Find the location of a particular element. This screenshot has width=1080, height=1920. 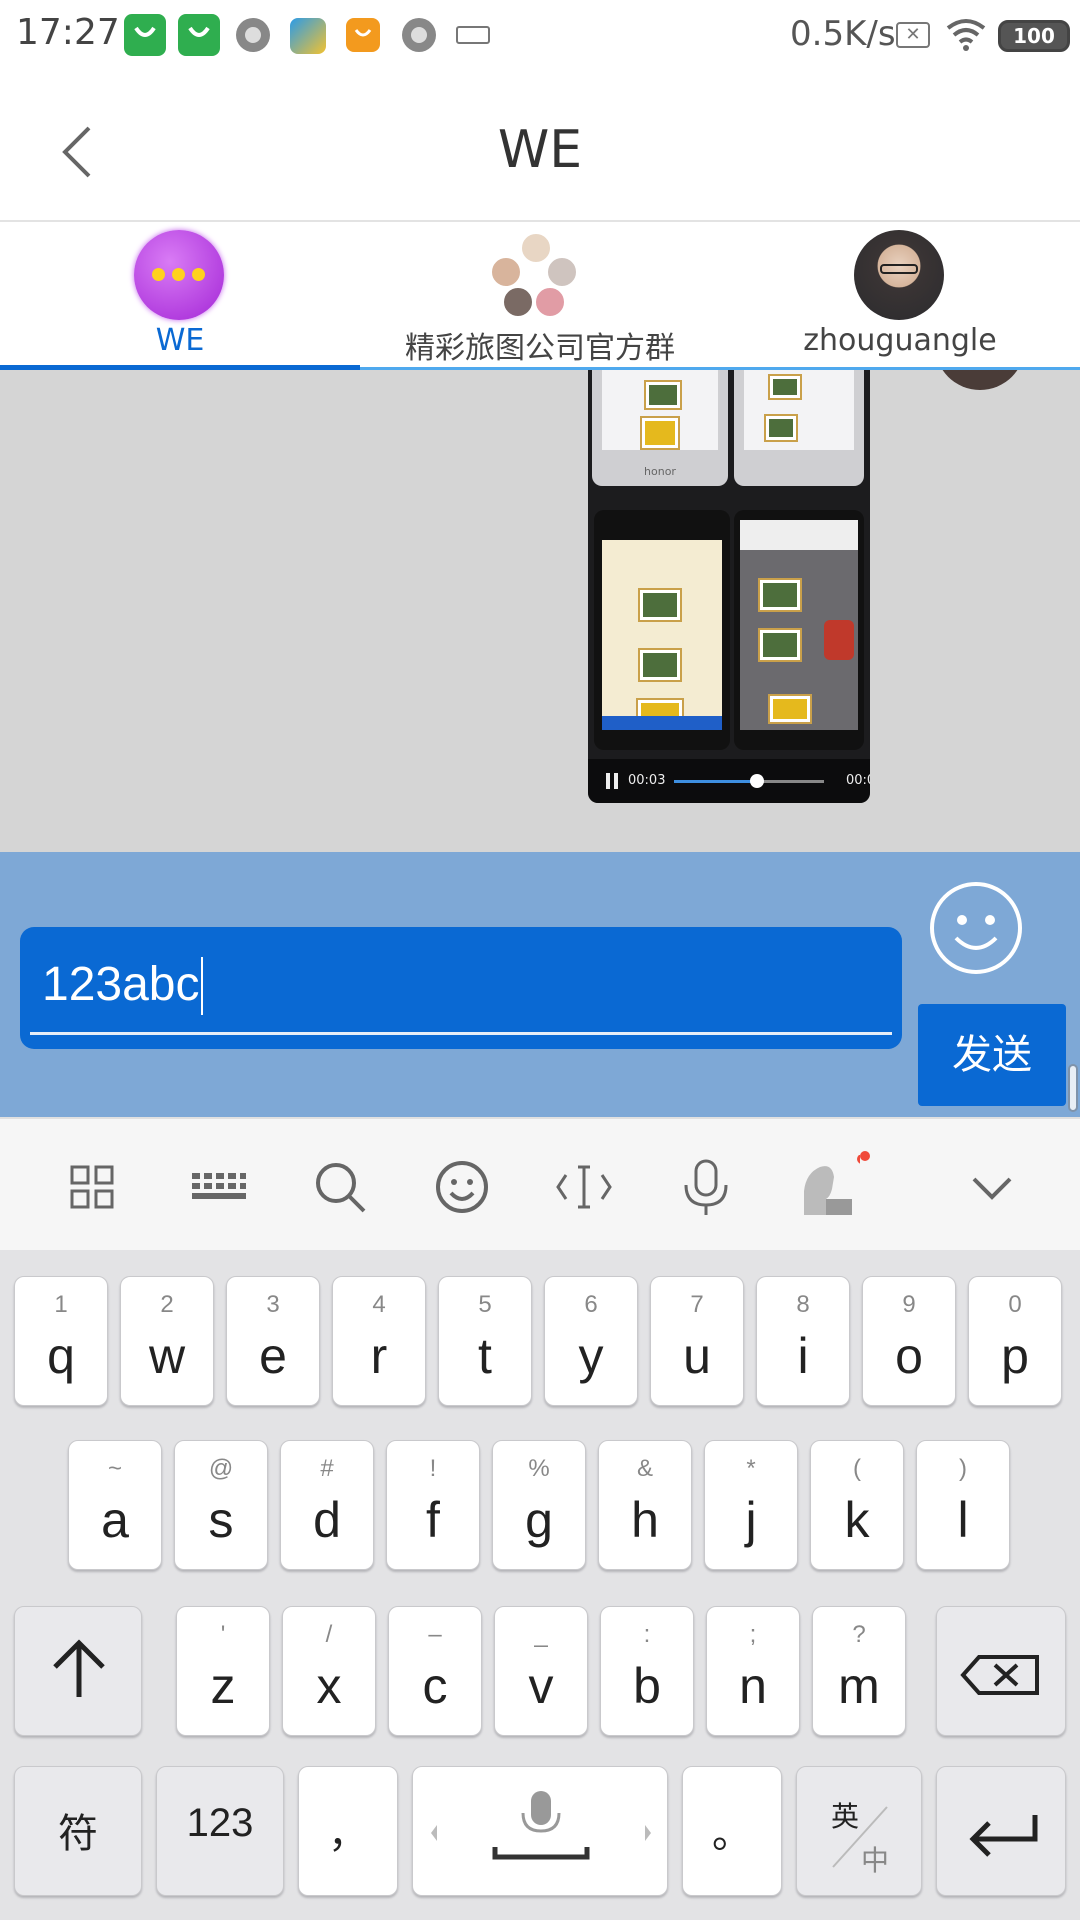

key-t: 5t is located at coordinates (485, 1341).